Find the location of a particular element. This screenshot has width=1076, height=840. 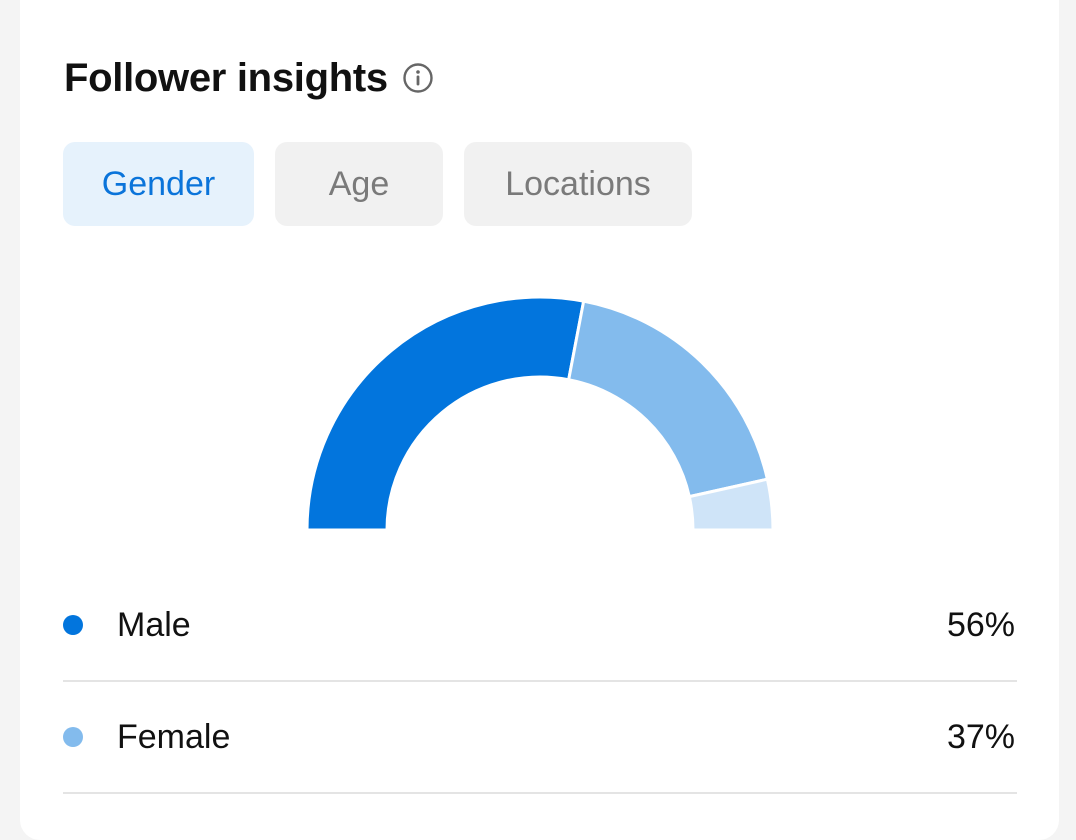

male-color-dot is located at coordinates (73, 625).